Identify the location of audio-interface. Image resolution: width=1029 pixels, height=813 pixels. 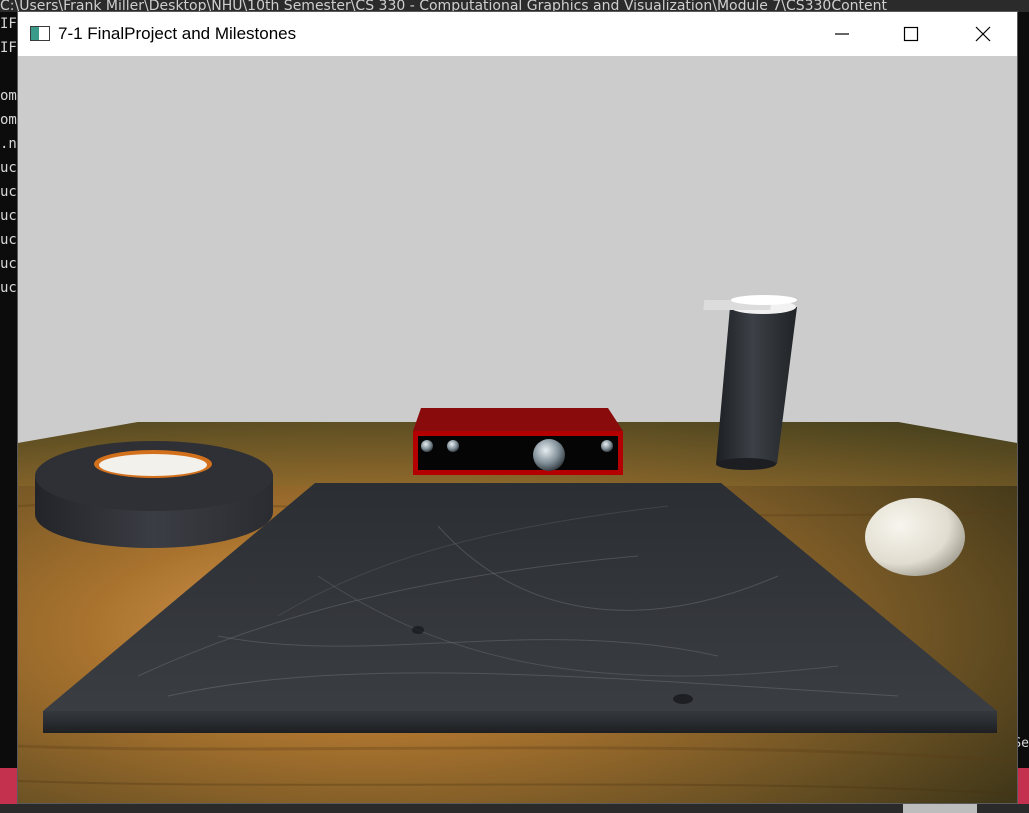
(518, 441).